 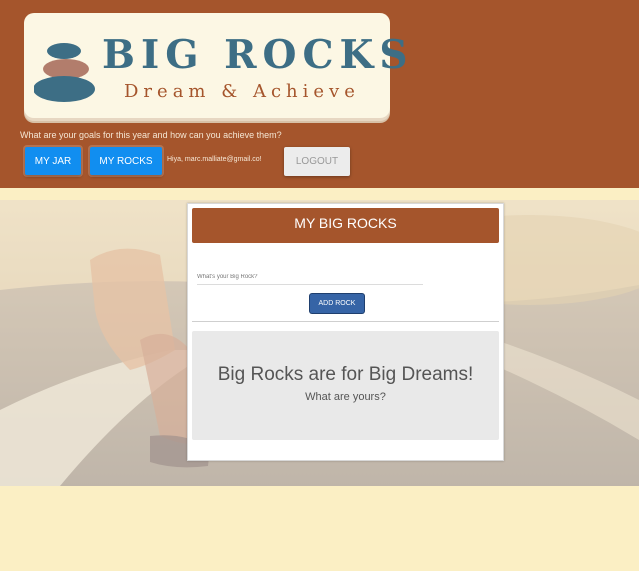 I want to click on my-rocks-button: MY ROCKS, so click(x=126, y=161).